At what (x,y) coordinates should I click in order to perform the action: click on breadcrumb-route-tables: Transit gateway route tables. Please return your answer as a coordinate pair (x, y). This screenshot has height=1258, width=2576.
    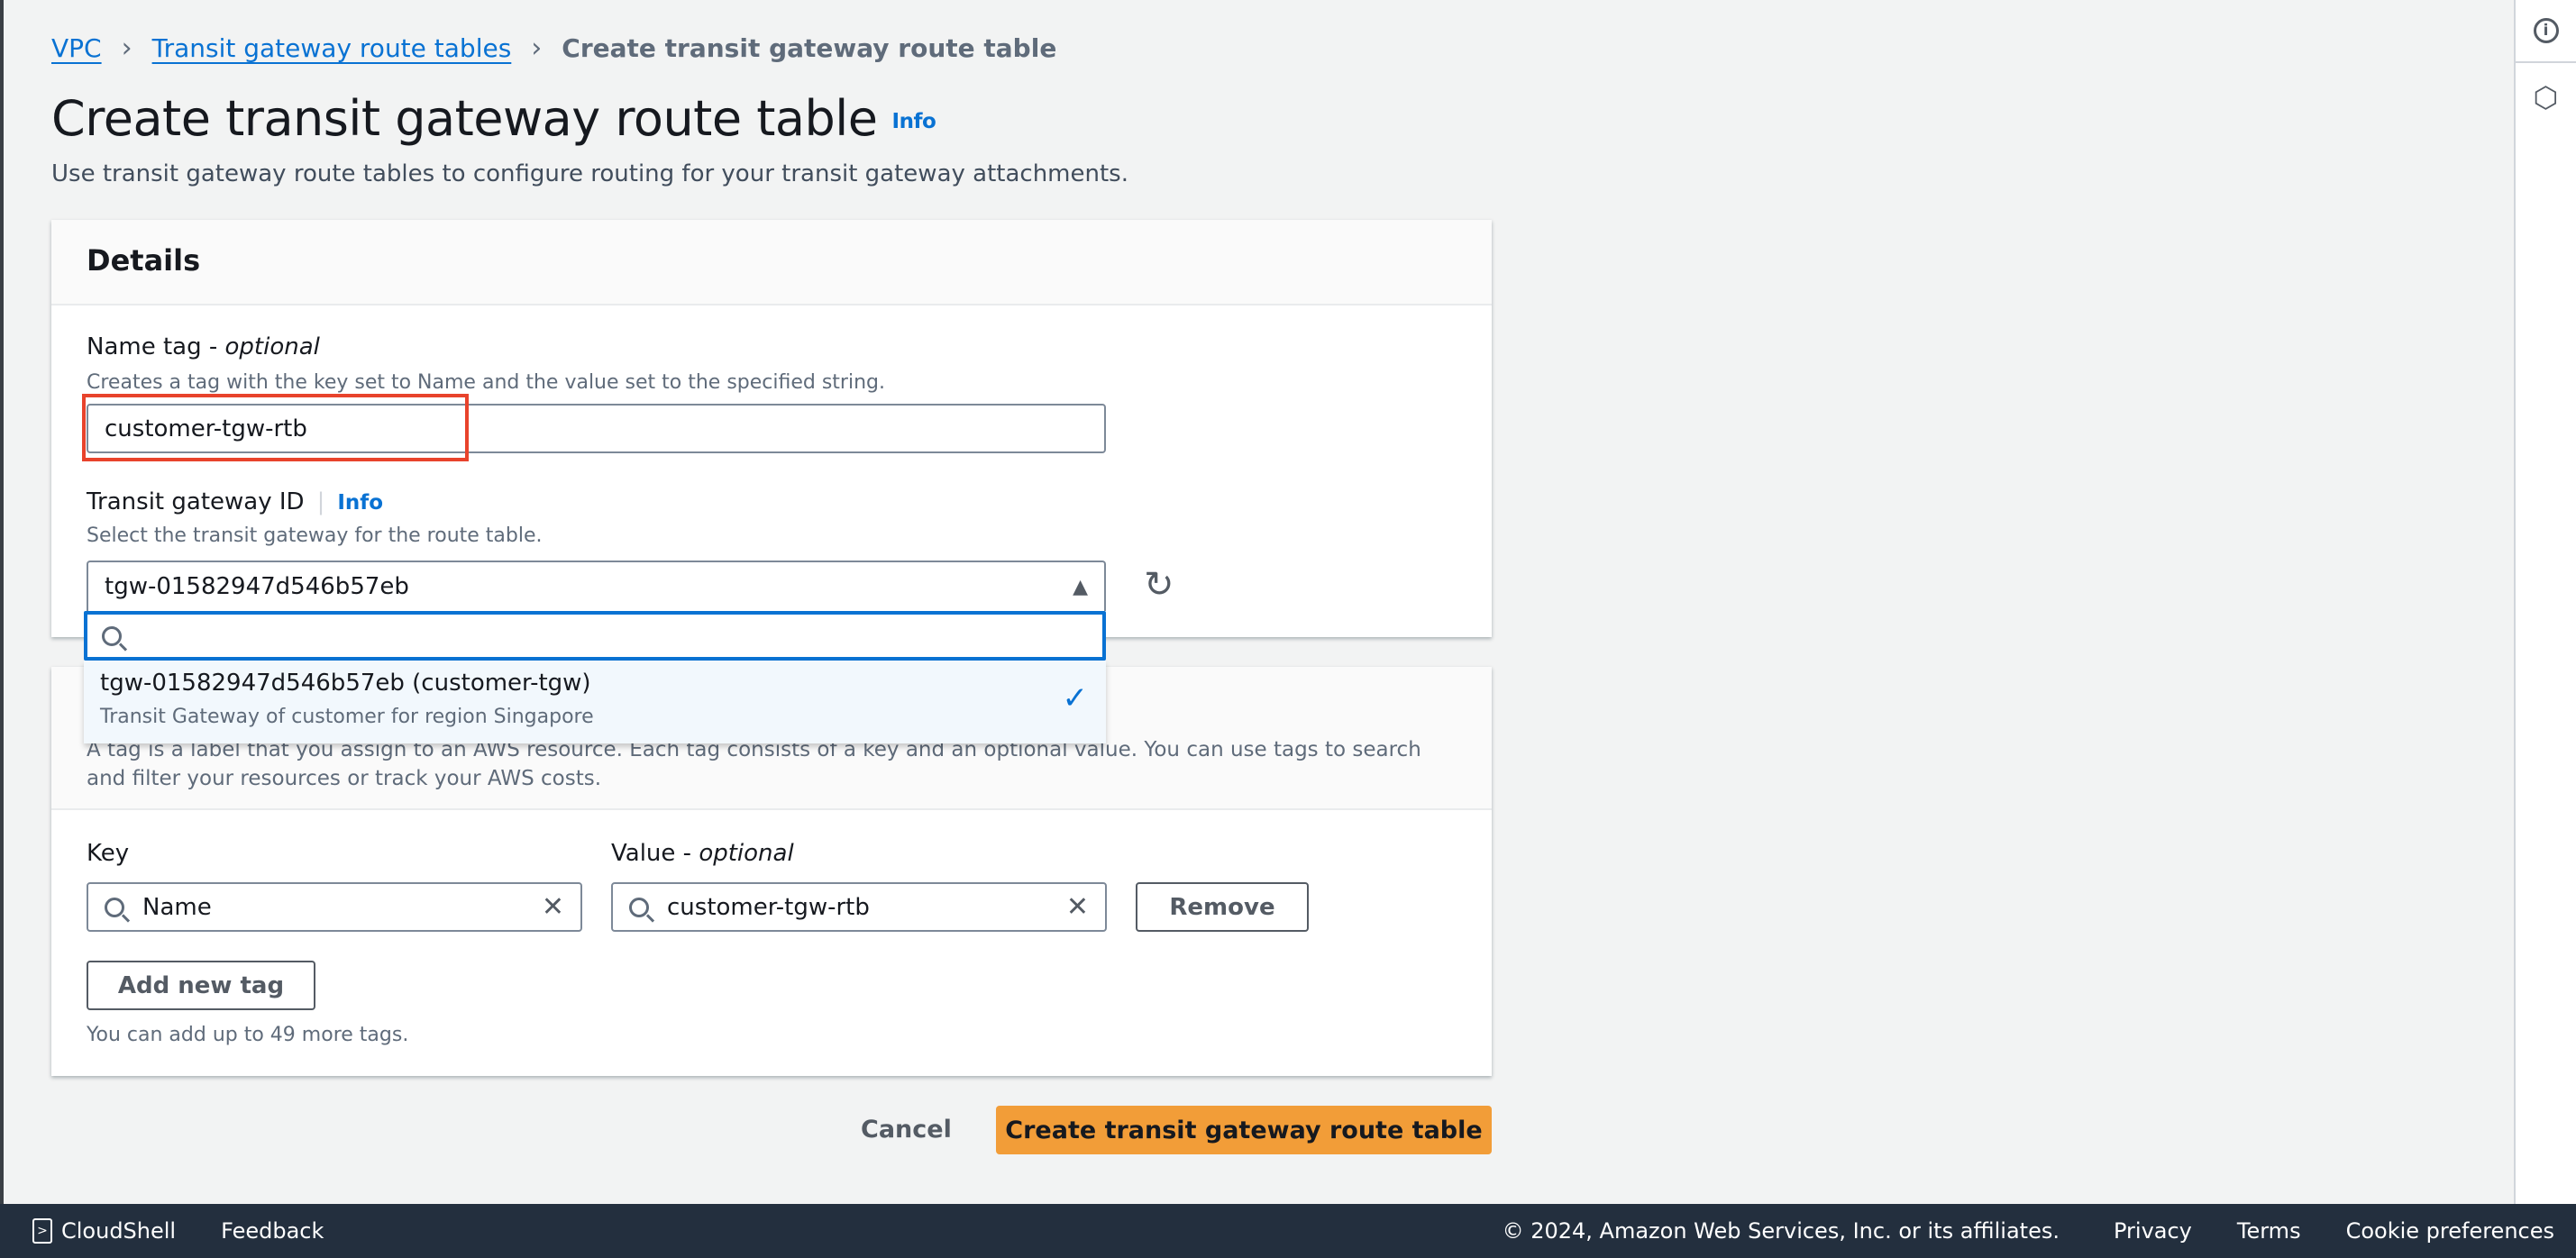
    Looking at the image, I should click on (332, 48).